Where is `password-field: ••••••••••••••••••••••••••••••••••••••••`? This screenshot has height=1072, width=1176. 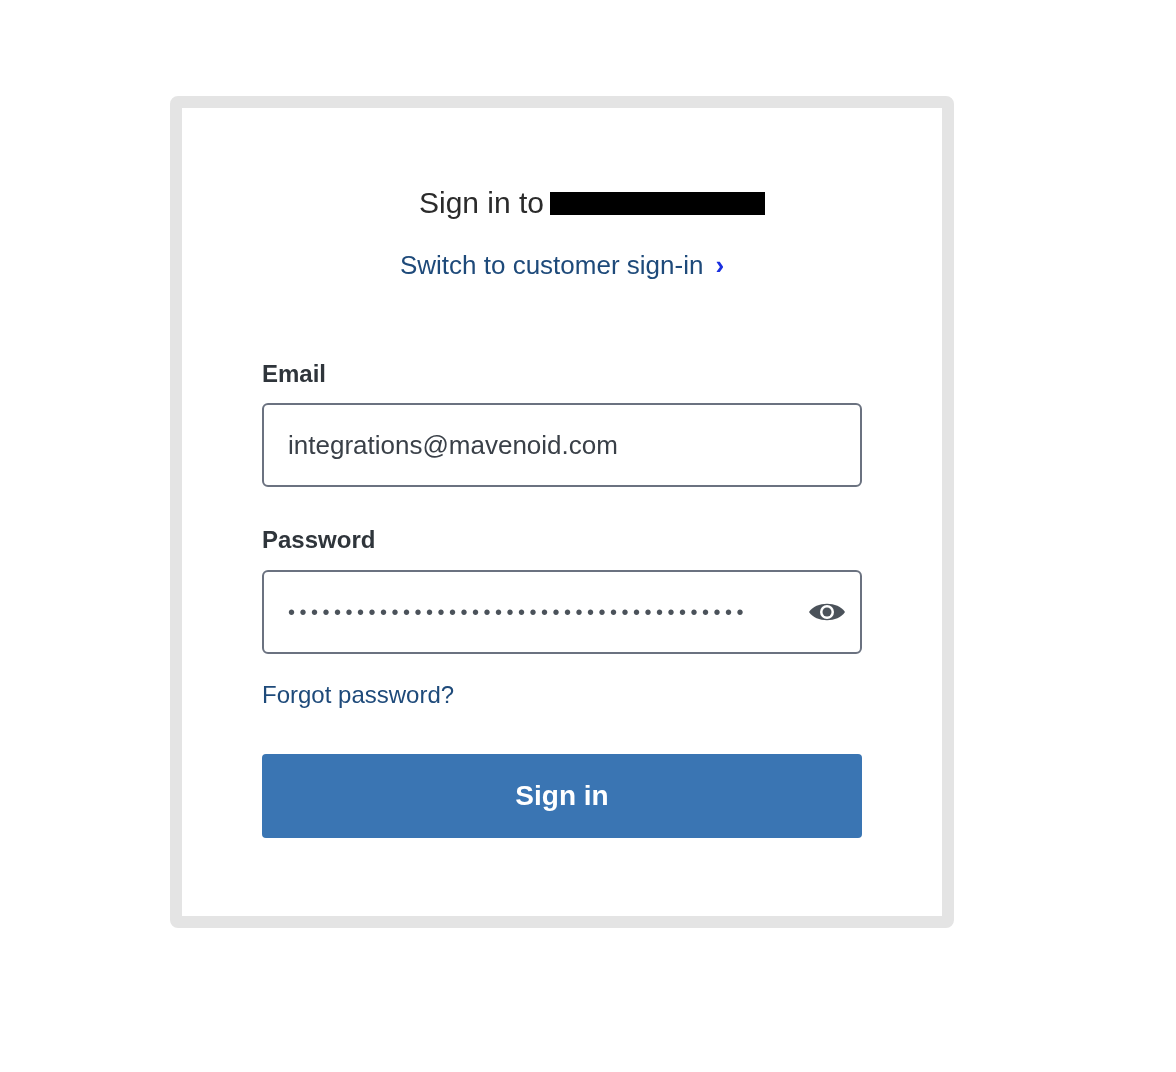
password-field: •••••••••••••••••••••••••••••••••••••••• is located at coordinates (562, 612).